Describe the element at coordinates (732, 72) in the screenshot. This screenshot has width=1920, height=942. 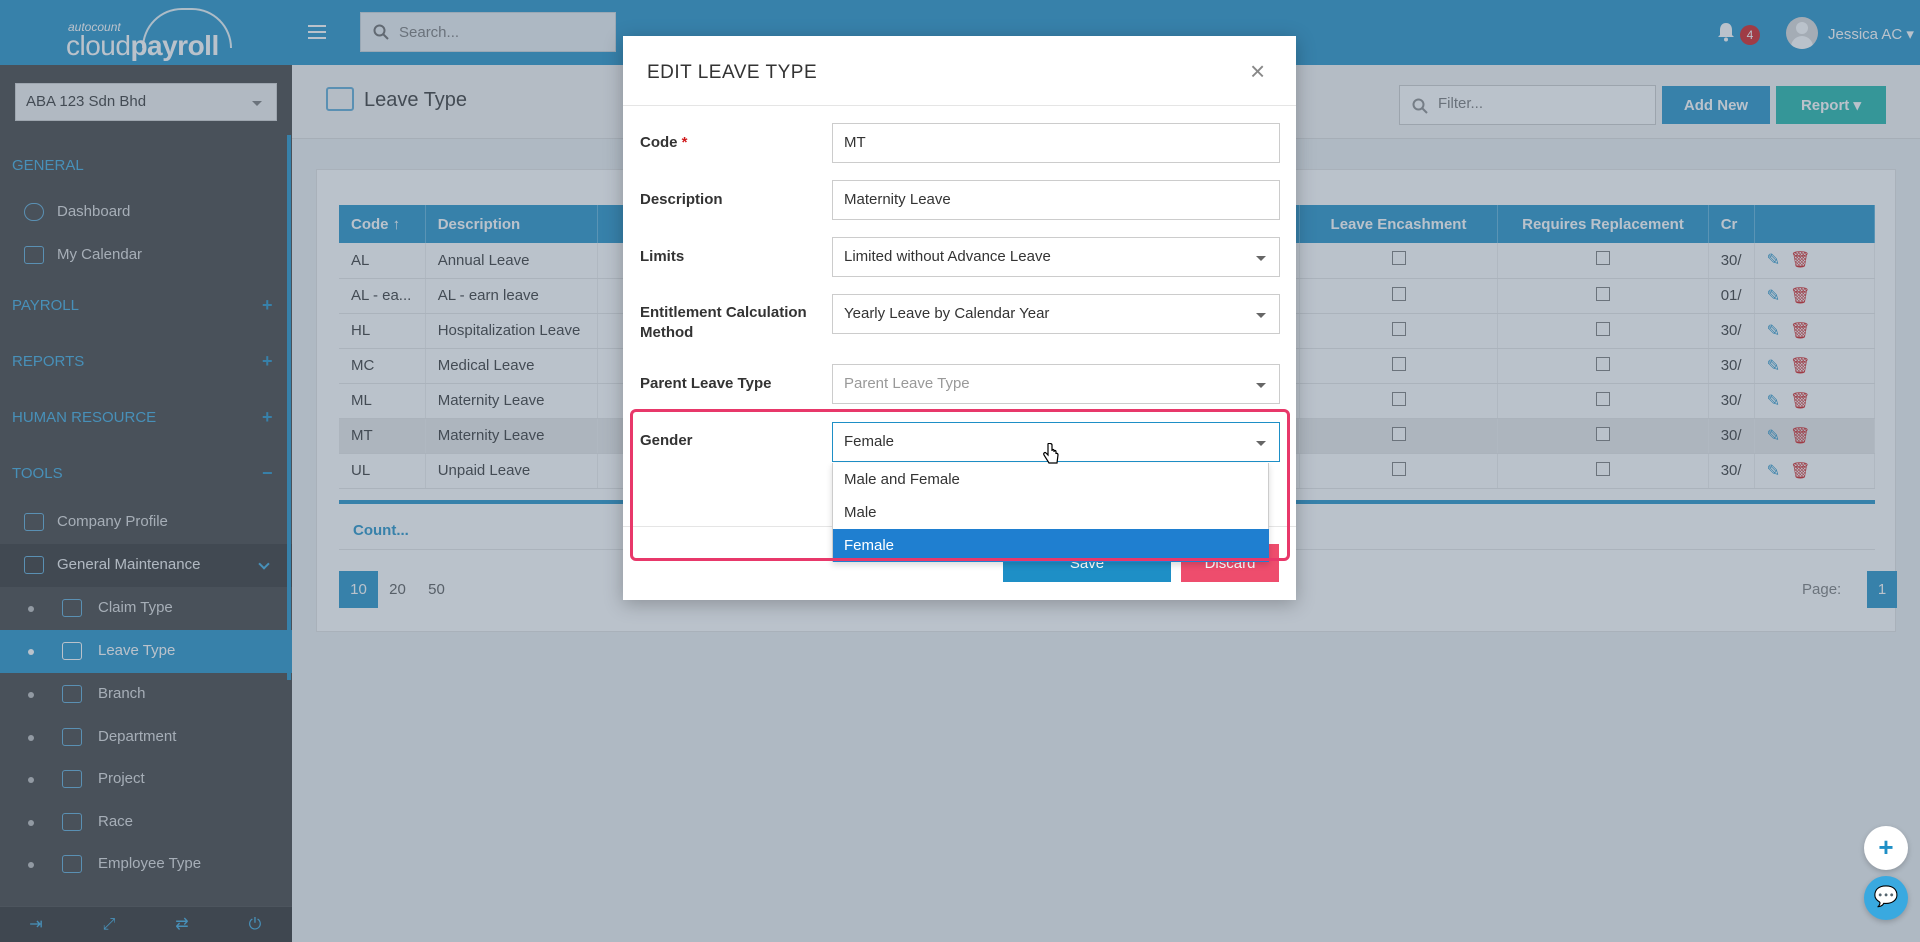
I see `dialog-title: EDIT LEAVE TYPE` at that location.